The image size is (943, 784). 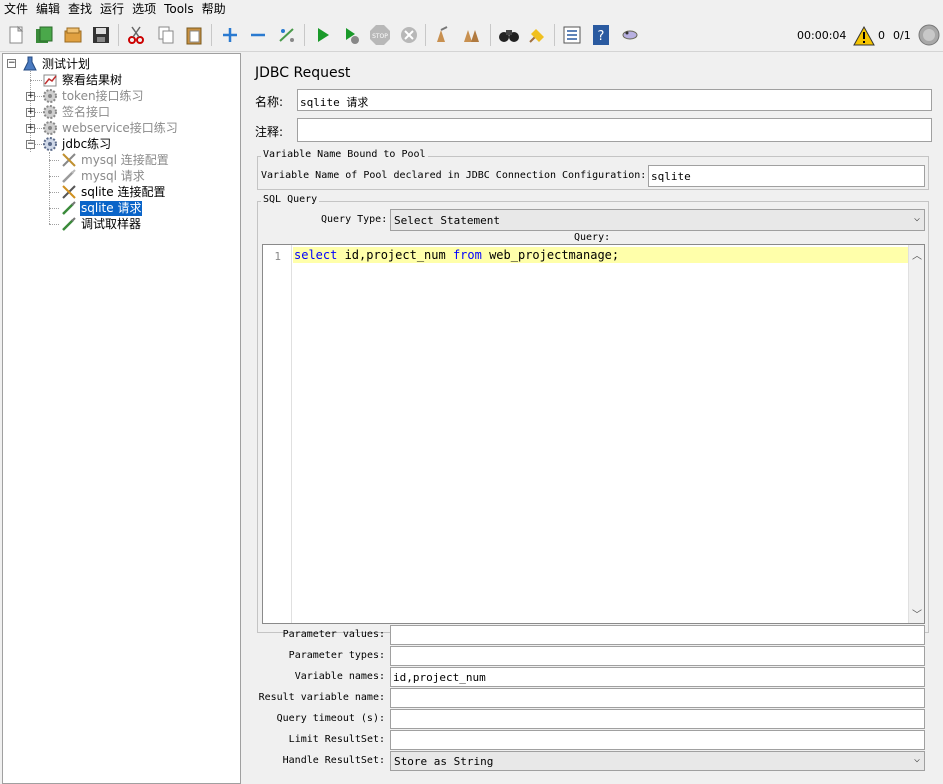 What do you see at coordinates (303, 73) in the screenshot?
I see `panel-title: JDBC Request` at bounding box center [303, 73].